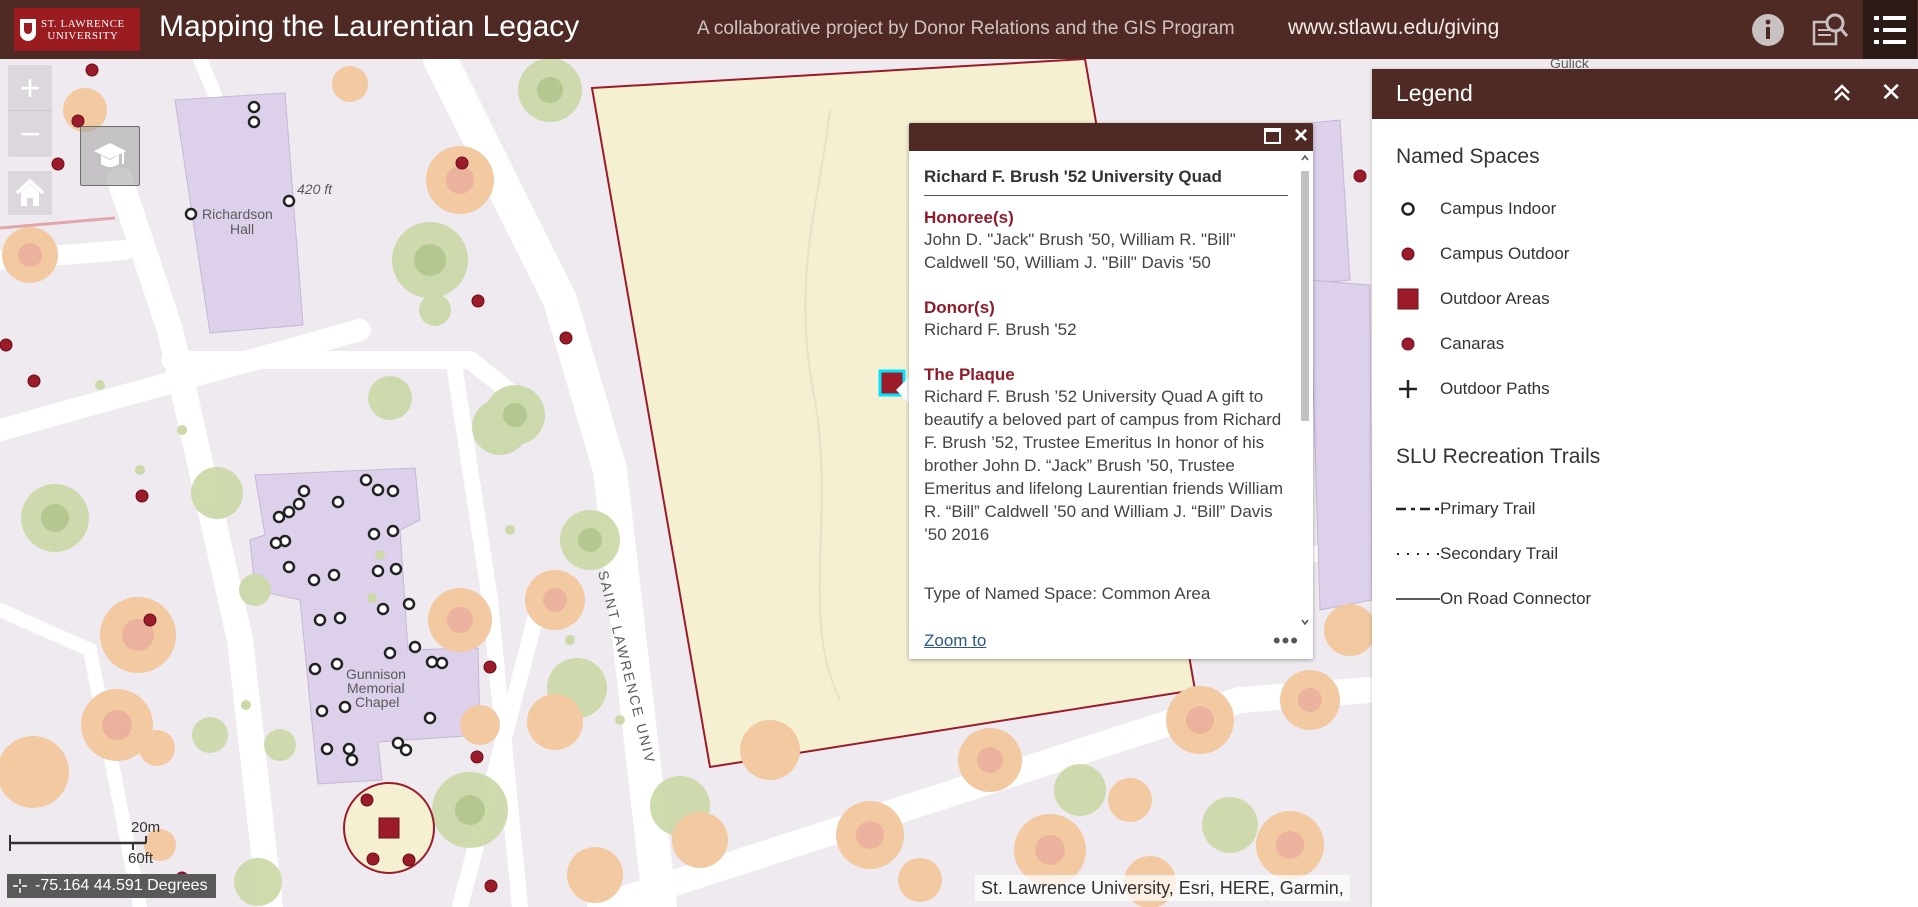 This screenshot has width=1918, height=907. What do you see at coordinates (1408, 254) in the screenshot?
I see `campus-outdoor-symbol` at bounding box center [1408, 254].